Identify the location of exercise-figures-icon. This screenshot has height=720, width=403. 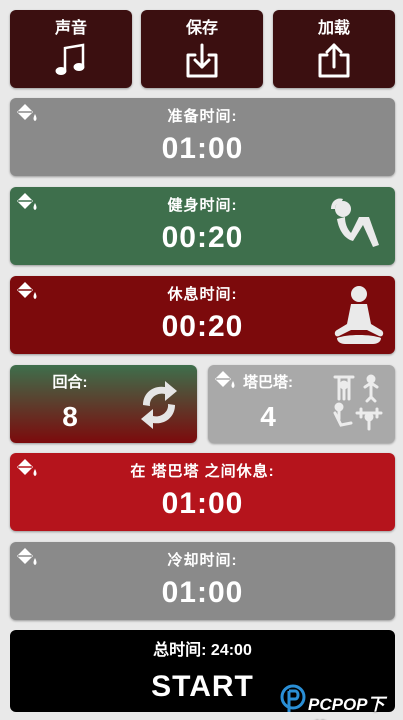
(358, 402).